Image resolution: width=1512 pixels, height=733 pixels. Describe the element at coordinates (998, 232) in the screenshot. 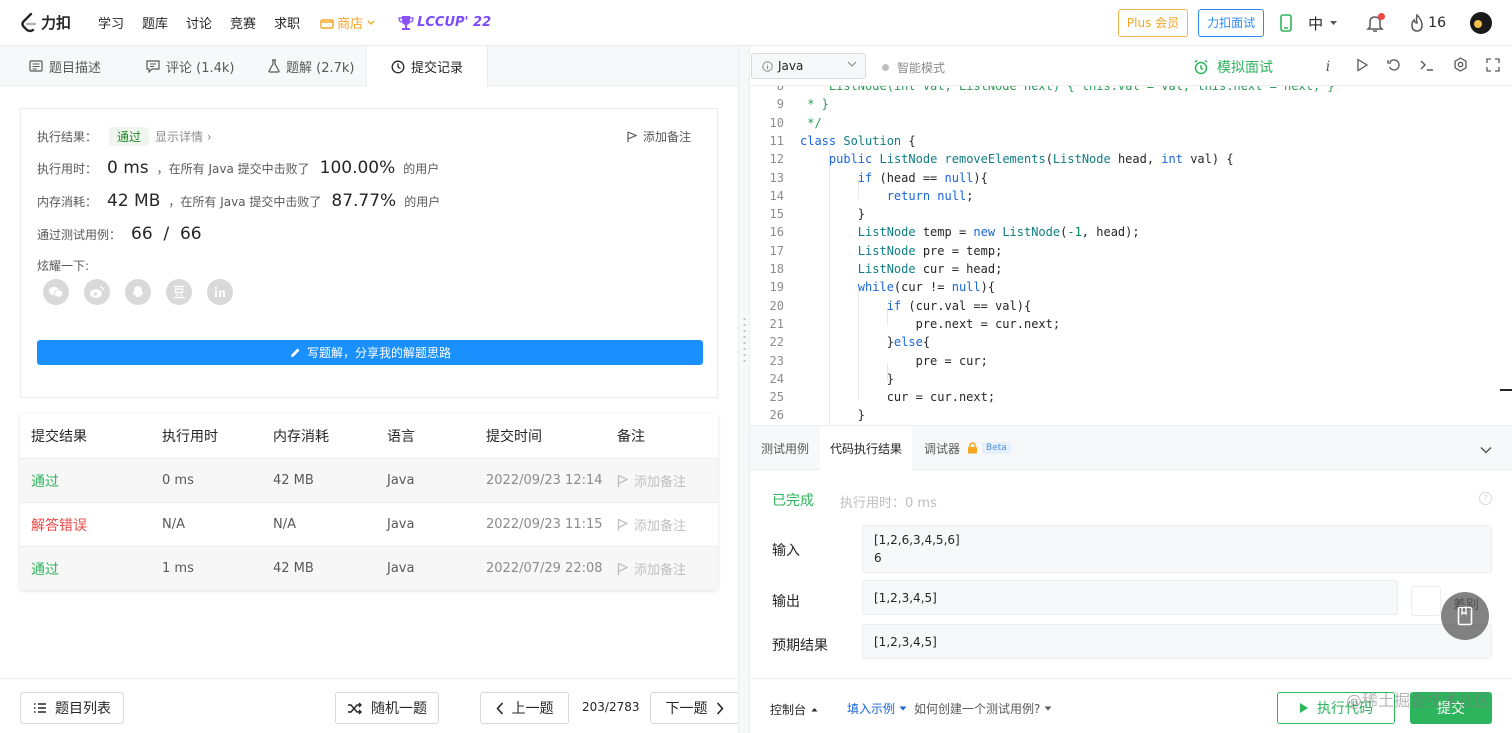

I see `code-text: ListNode temp = new ListNode(-1, head);` at that location.